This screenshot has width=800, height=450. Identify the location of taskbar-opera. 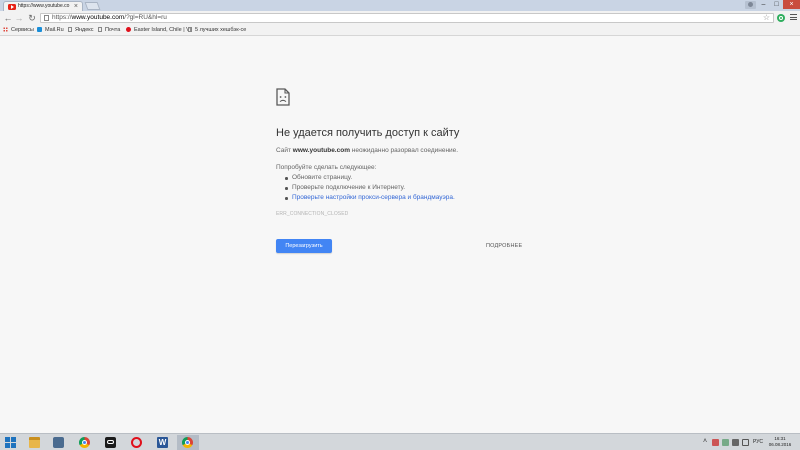
(137, 442).